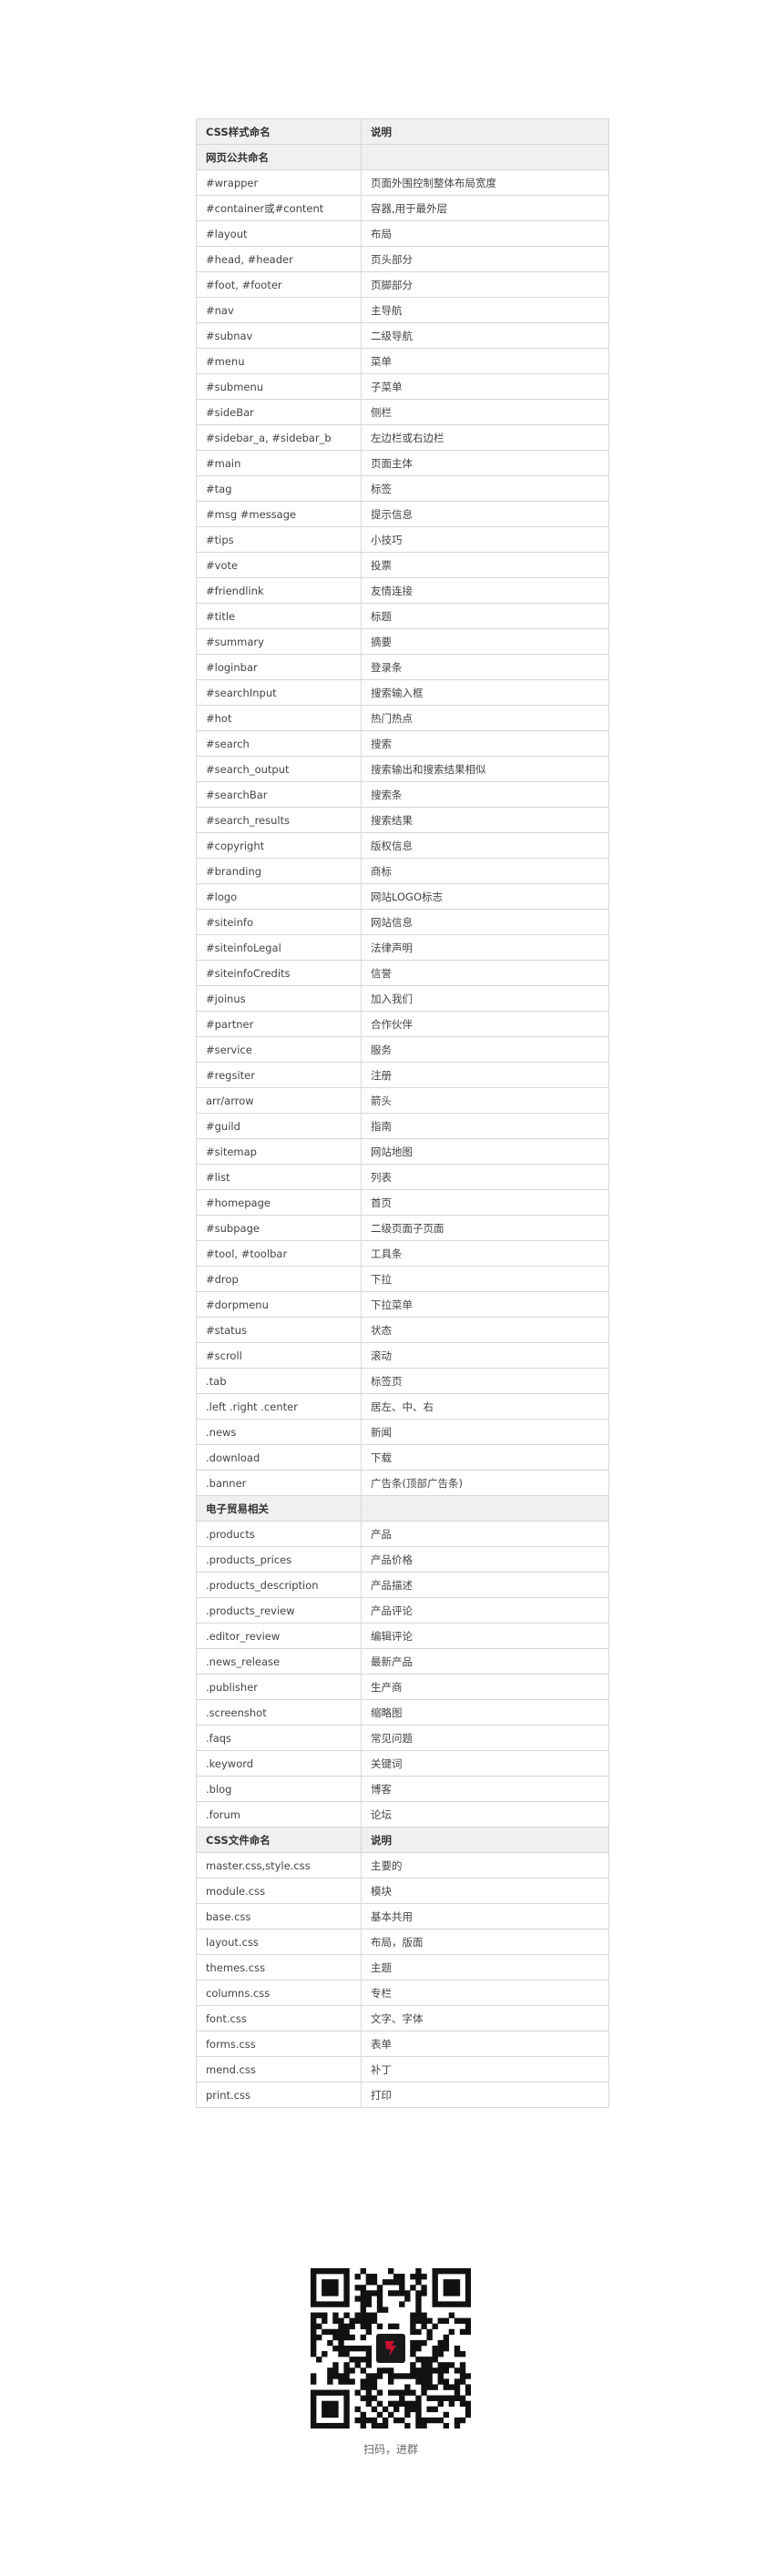  I want to click on table-row: #main 页面主体, so click(403, 463).